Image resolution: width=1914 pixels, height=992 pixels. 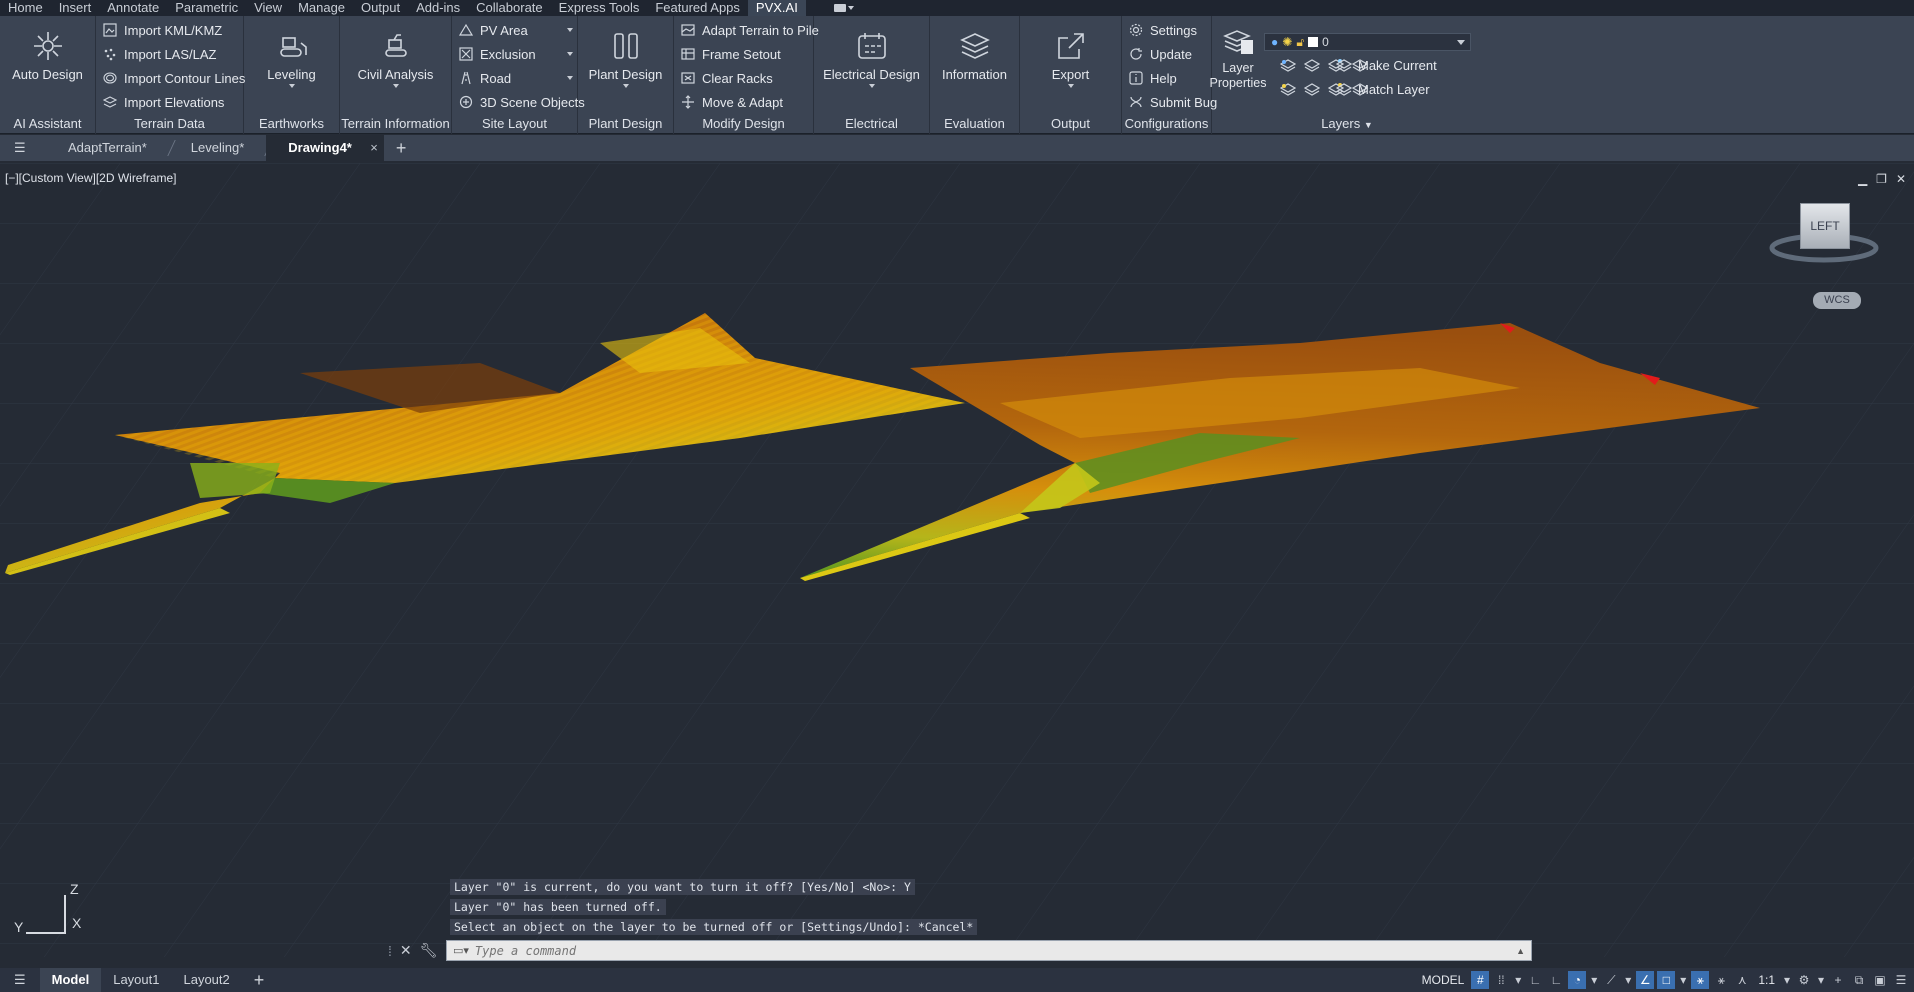 I want to click on import-kml-button: Import KML/KMZ, so click(x=162, y=30).